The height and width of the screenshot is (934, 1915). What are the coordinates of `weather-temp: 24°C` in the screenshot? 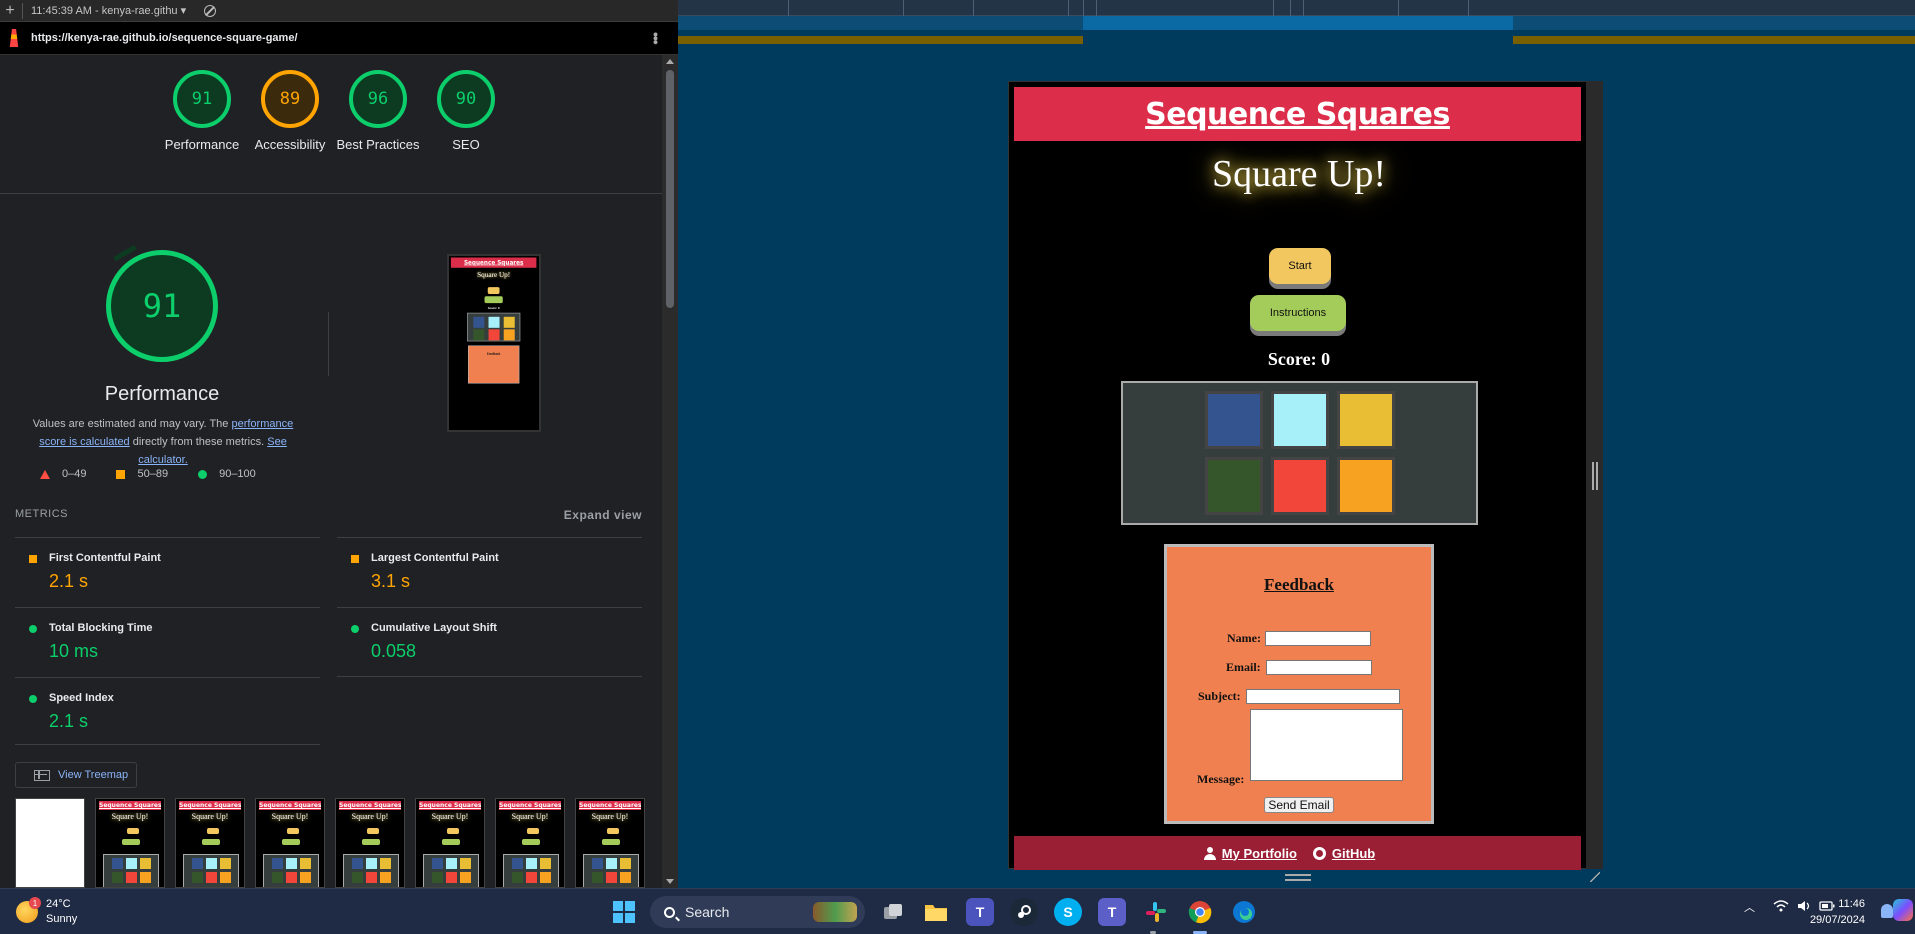 It's located at (58, 904).